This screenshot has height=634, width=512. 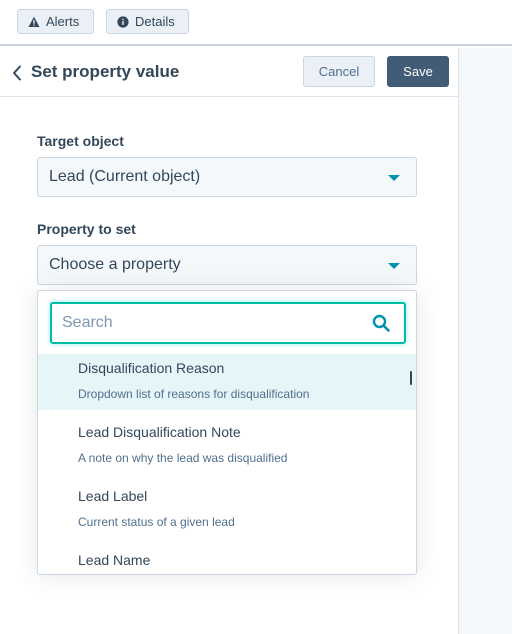 I want to click on details-button: Details, so click(x=147, y=21).